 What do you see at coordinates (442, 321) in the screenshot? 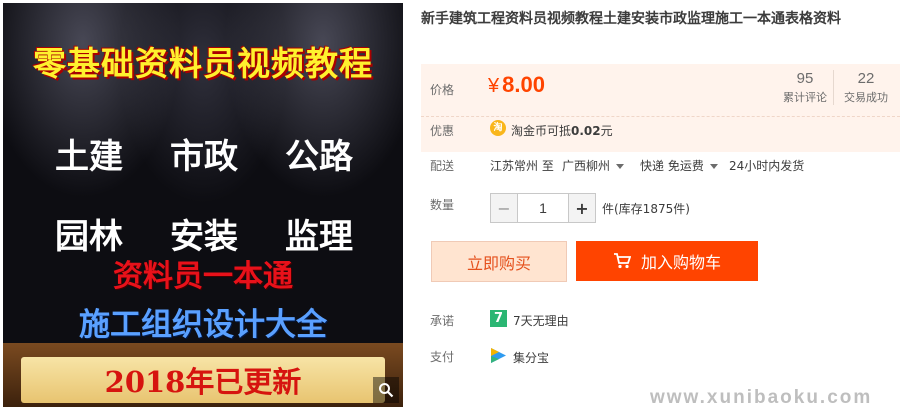
I see `promise-label: 承诺` at bounding box center [442, 321].